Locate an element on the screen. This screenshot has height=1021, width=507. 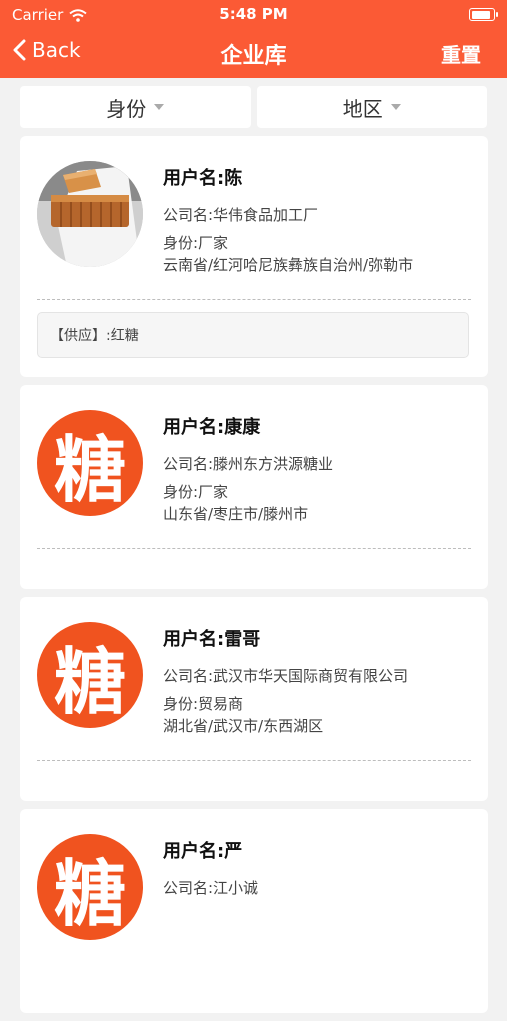
brown-sugar-photo is located at coordinates (90, 214).